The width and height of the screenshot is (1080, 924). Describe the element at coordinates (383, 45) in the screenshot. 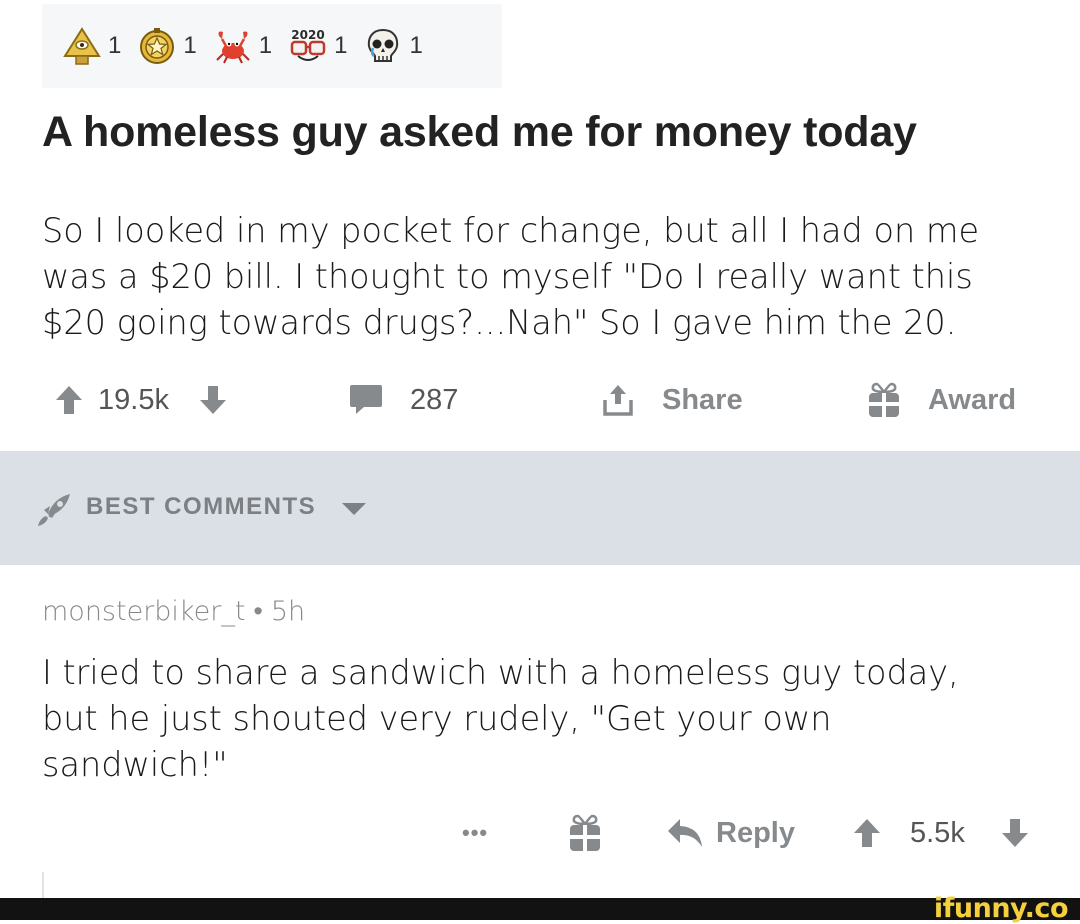

I see `crying-skull-award-icon` at that location.